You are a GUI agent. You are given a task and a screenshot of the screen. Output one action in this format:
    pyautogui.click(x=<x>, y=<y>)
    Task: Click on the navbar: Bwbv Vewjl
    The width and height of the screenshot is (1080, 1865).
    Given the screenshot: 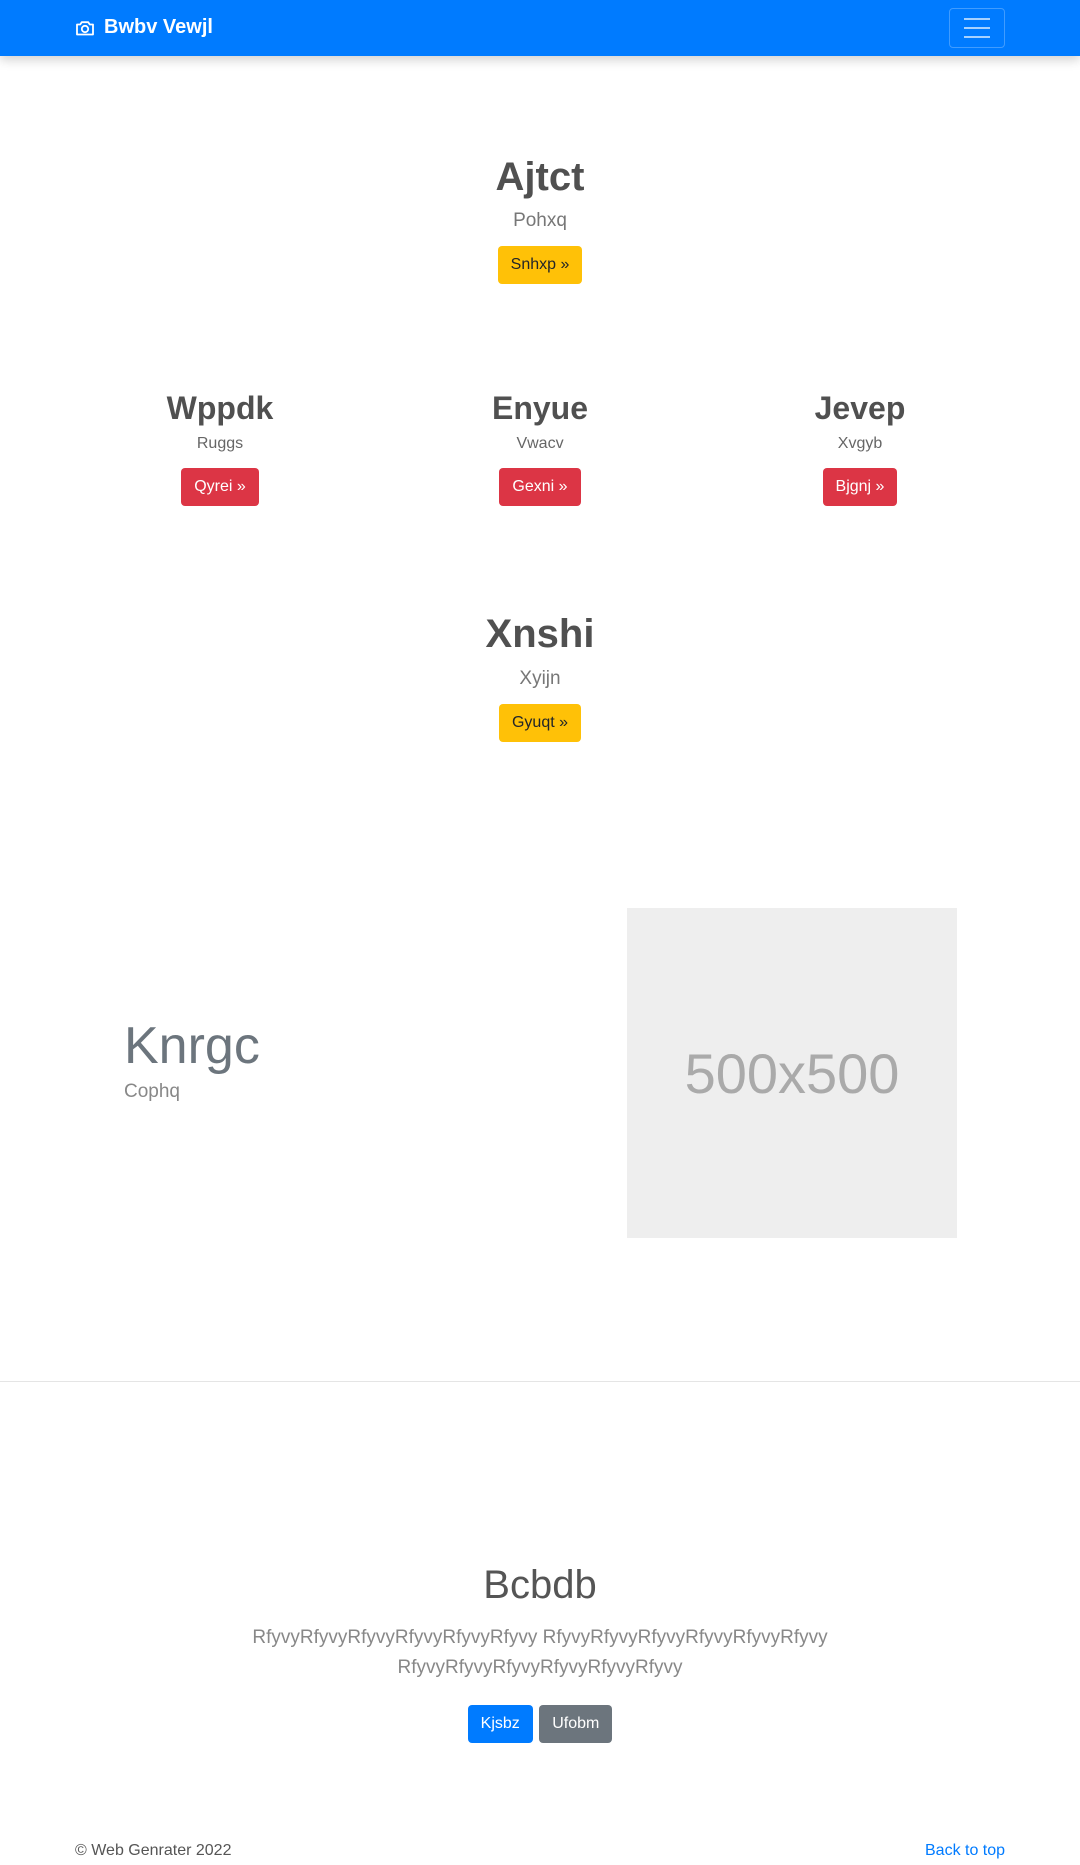 What is the action you would take?
    pyautogui.click(x=540, y=28)
    